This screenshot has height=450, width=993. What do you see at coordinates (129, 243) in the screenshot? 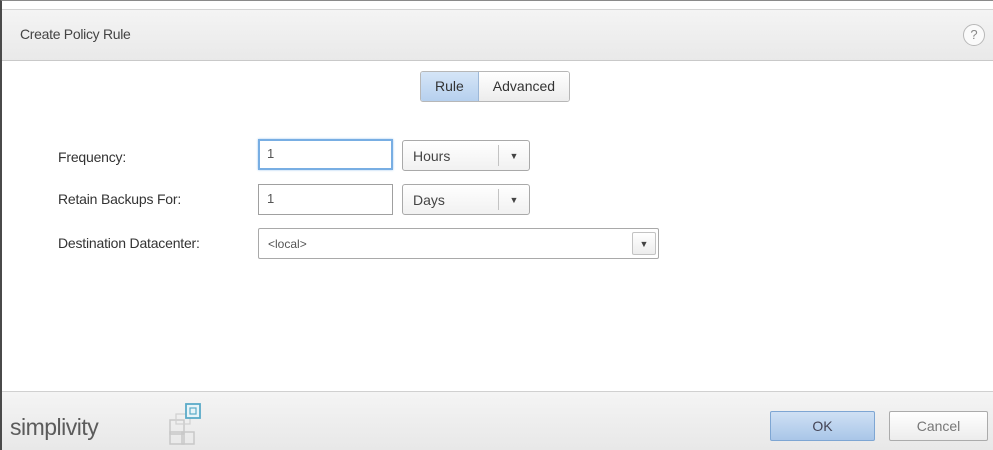
I see `destination-datacenter-label: Destination Datacenter:` at bounding box center [129, 243].